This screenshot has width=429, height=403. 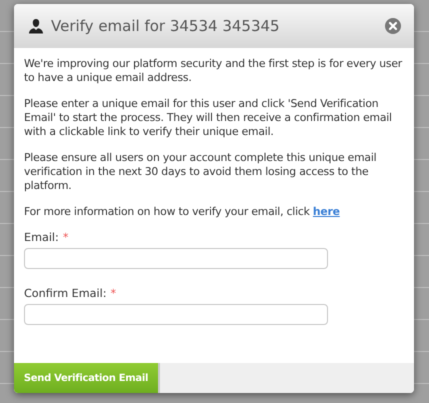 What do you see at coordinates (214, 71) in the screenshot?
I see `paragraph-text: We're improving our platform security and the first step is for every user to have a unique email address.` at bounding box center [214, 71].